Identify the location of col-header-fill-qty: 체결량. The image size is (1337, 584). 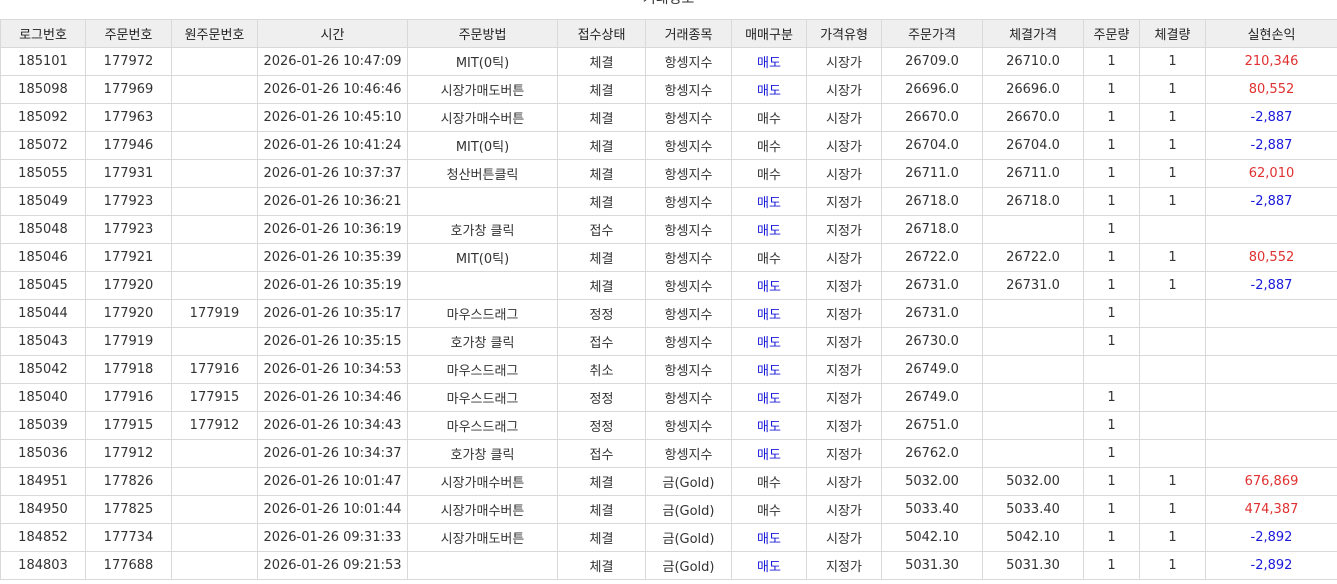
(1172, 33).